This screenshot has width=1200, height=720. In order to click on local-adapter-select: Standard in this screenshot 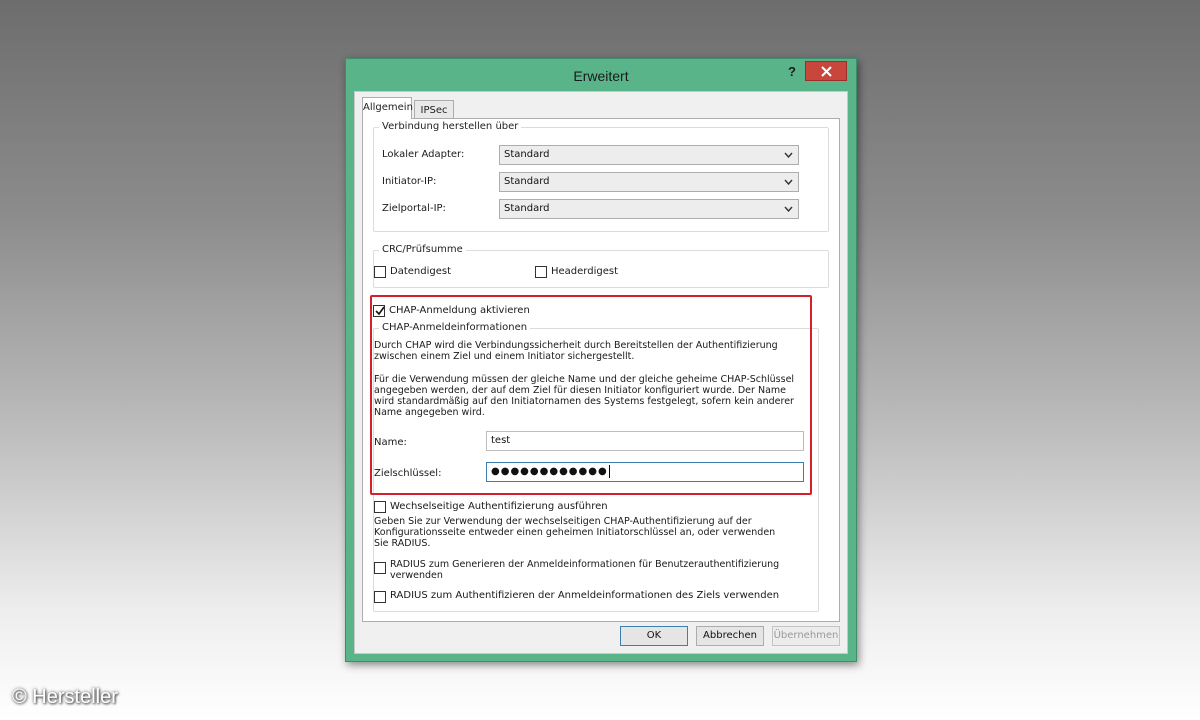, I will do `click(649, 155)`.